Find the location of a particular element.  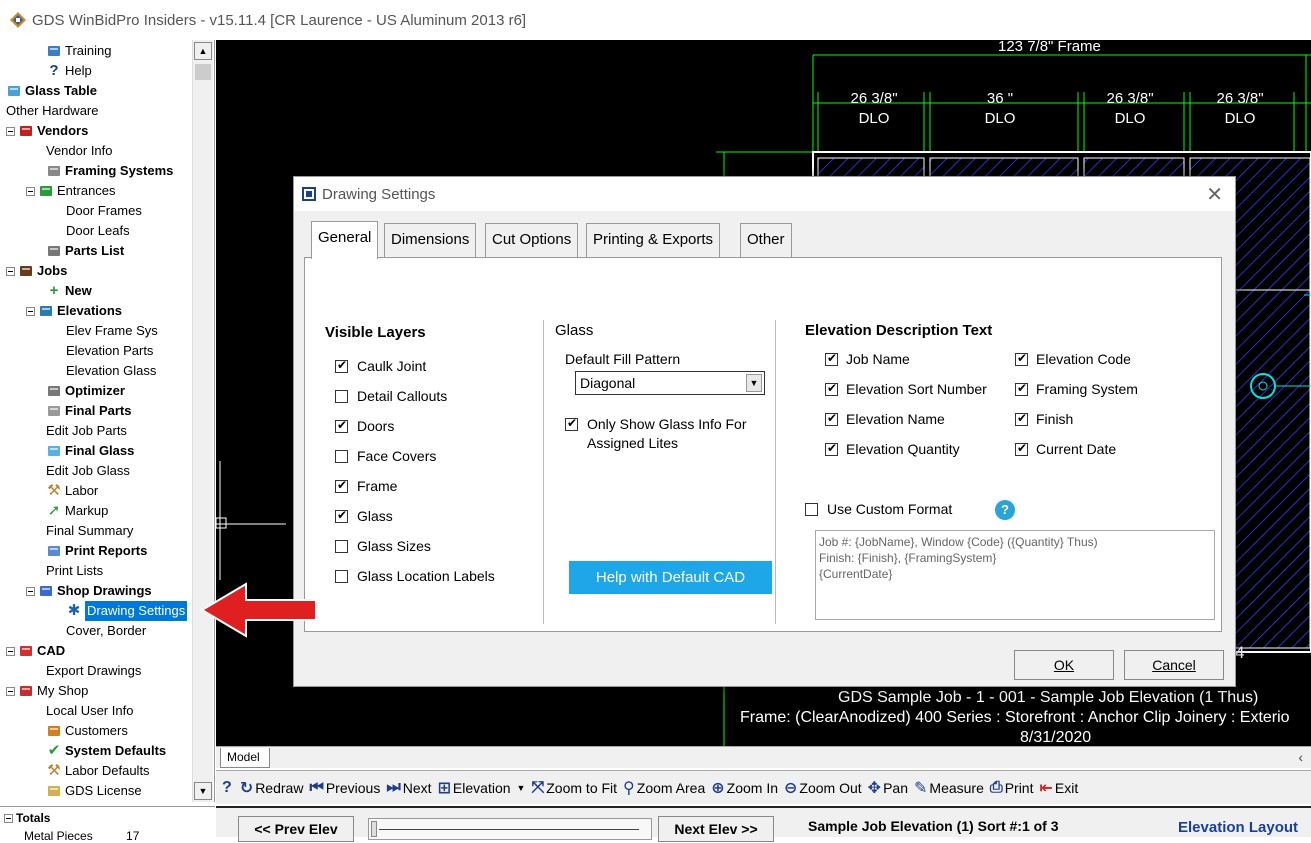

tree-item-edit-job-parts: Edit Job Parts is located at coordinates (86, 431).